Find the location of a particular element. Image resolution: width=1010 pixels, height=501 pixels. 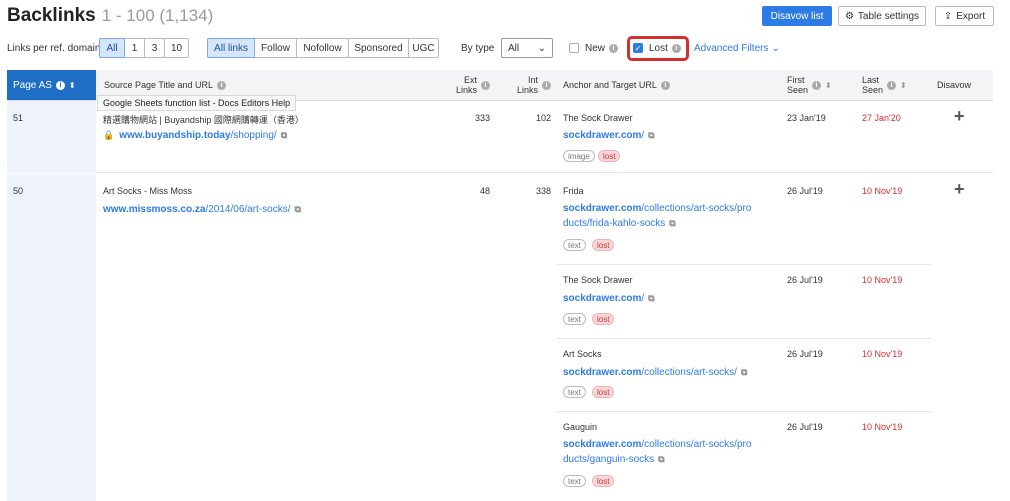

col-int-links: Int Links i is located at coordinates (526, 85).